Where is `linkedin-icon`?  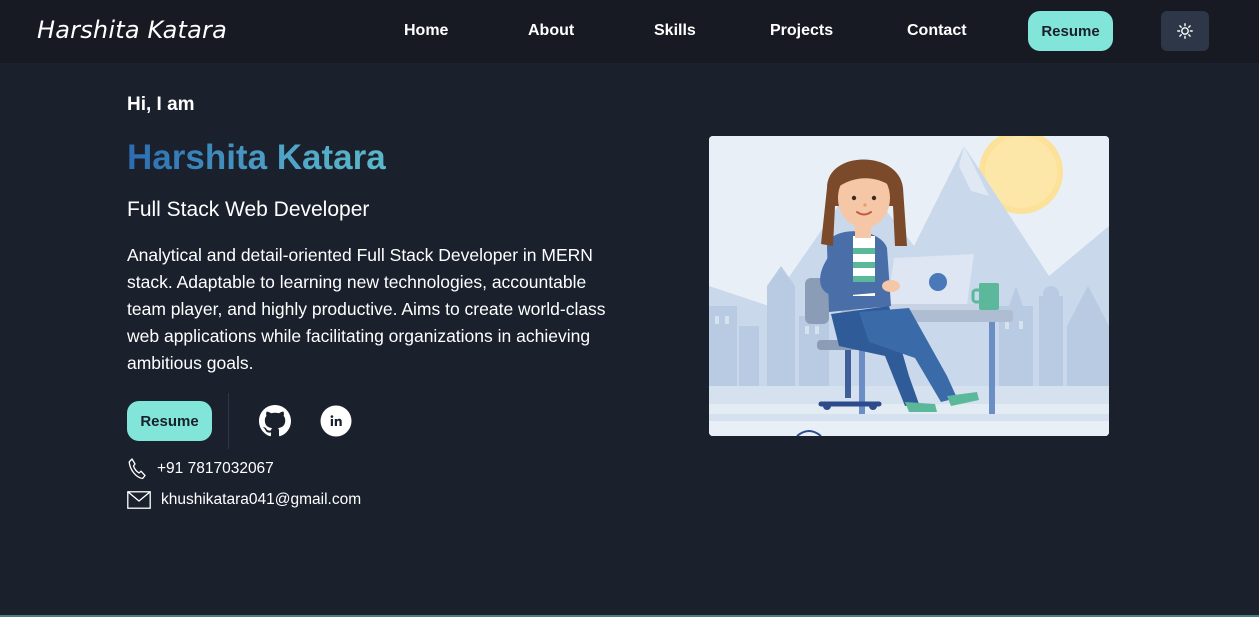
linkedin-icon is located at coordinates (336, 421).